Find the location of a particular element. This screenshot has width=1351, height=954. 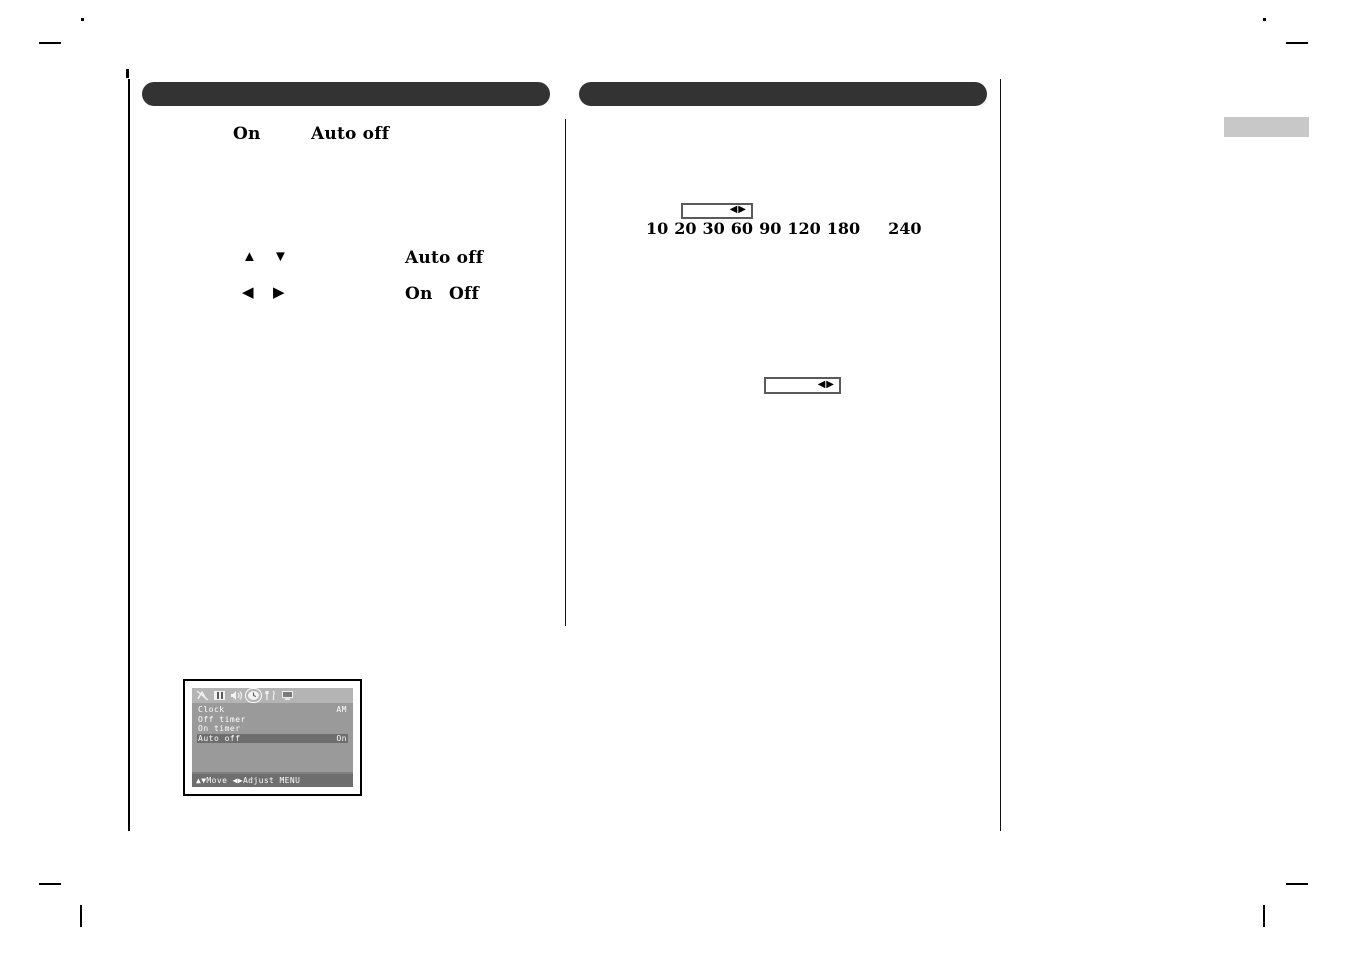

osd-icon-bar is located at coordinates (272, 695).